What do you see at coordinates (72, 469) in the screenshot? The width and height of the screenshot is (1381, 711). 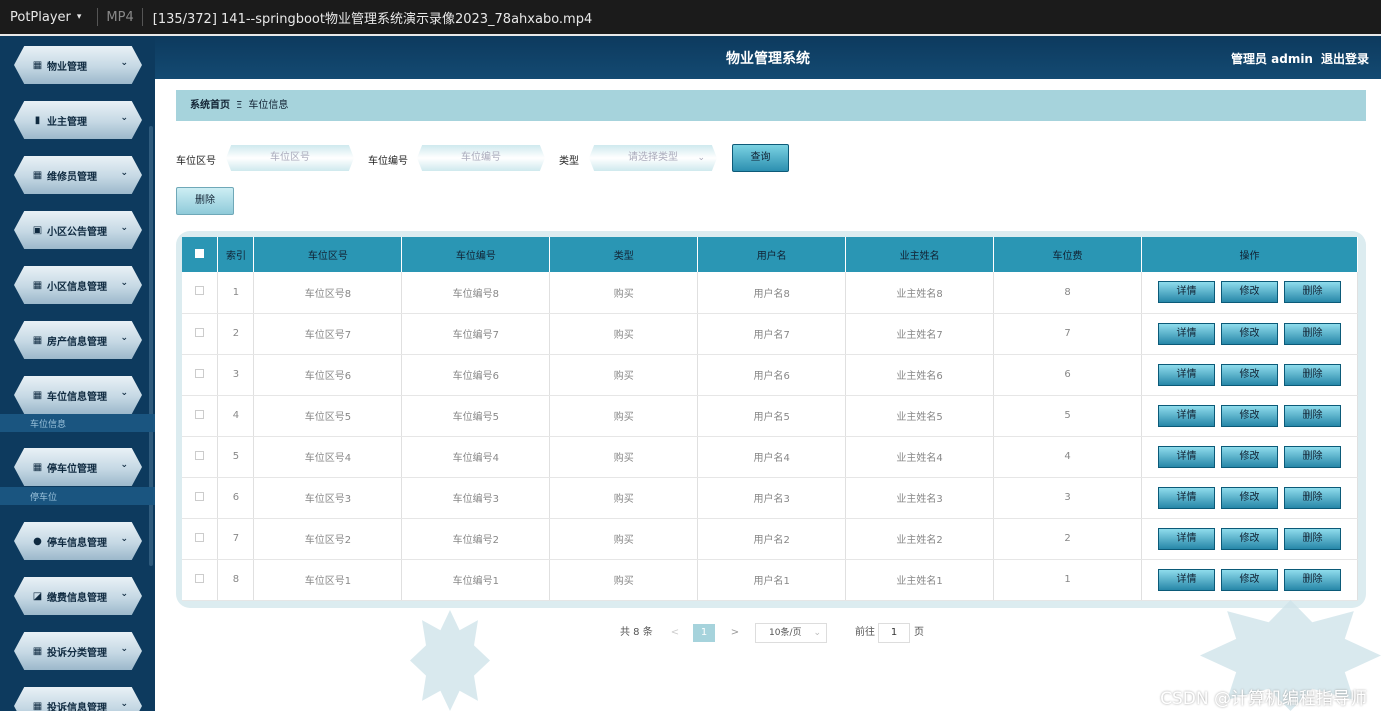 I see `sidebar-item-label: 停车位管理` at bounding box center [72, 469].